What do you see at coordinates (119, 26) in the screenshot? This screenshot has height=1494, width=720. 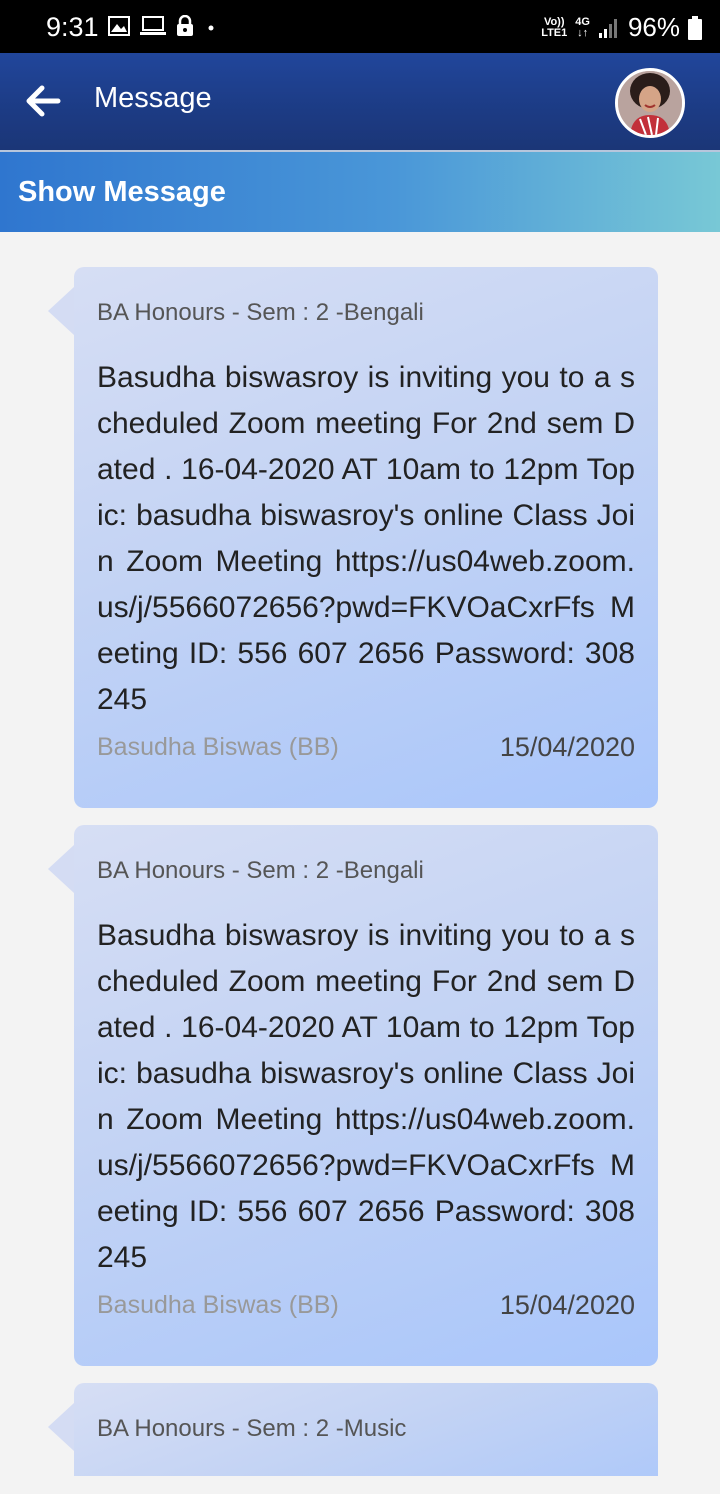 I see `gallery-icon` at bounding box center [119, 26].